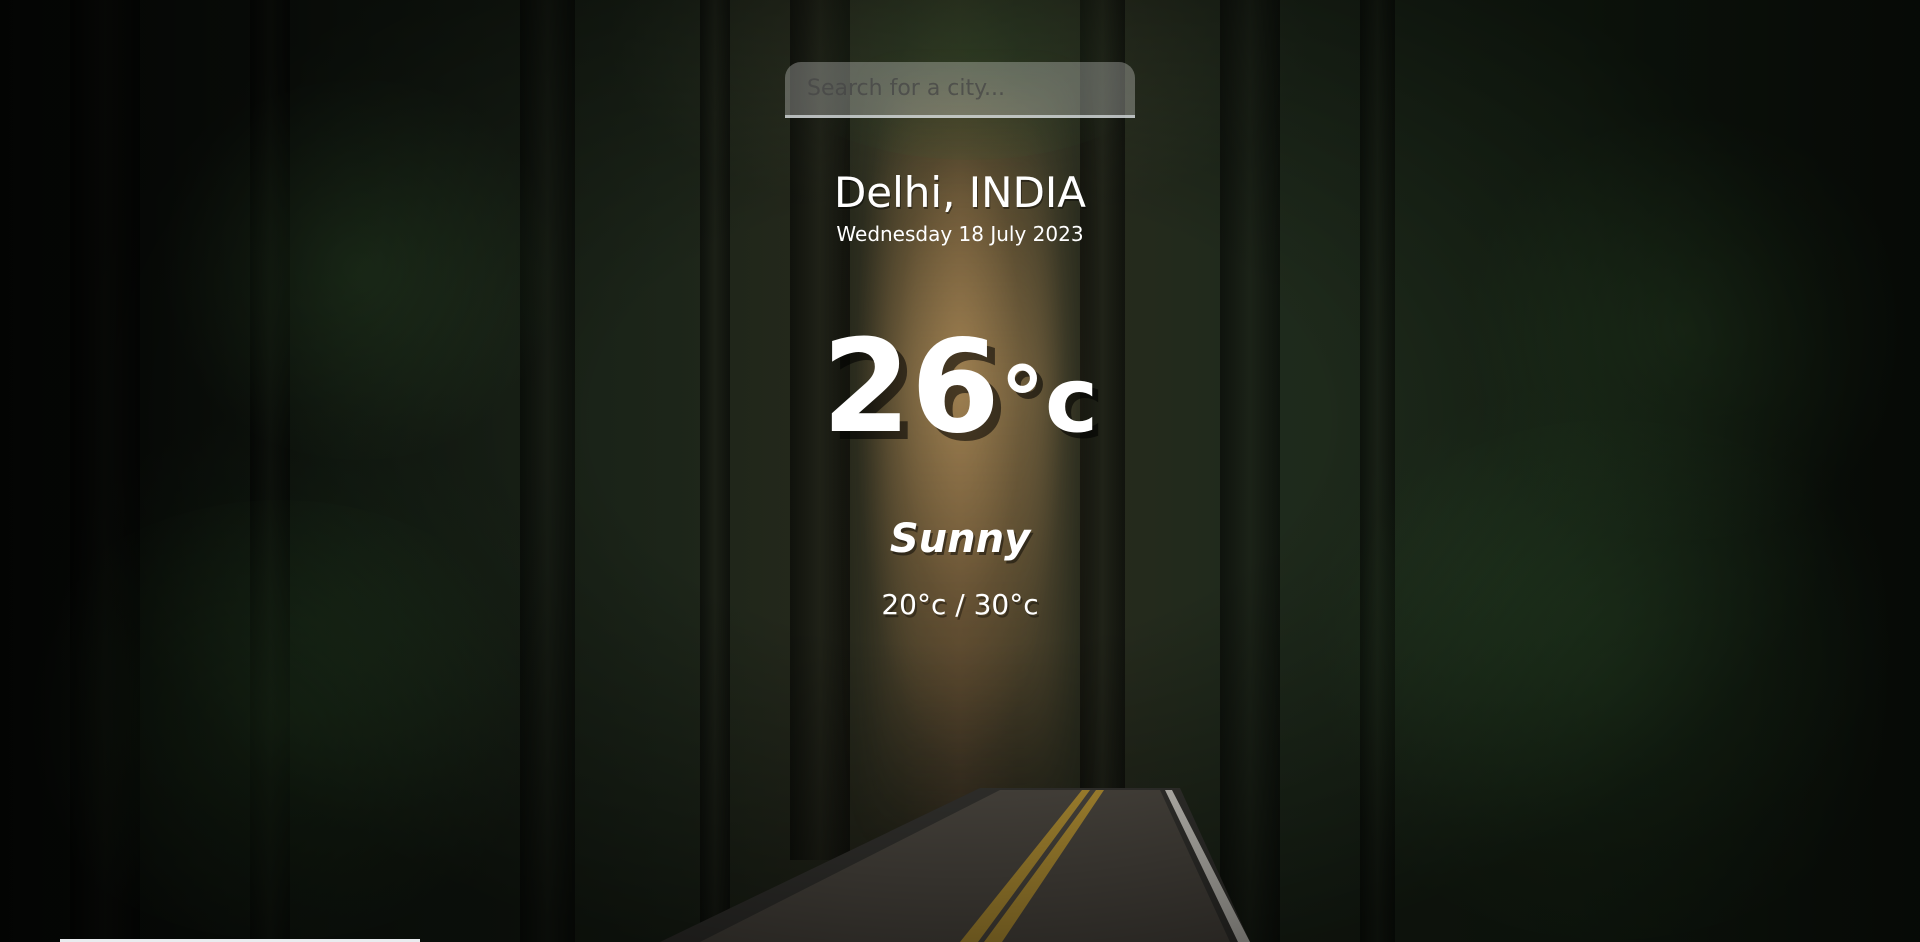  What do you see at coordinates (1049, 400) in the screenshot?
I see `temperature-unit: °c` at bounding box center [1049, 400].